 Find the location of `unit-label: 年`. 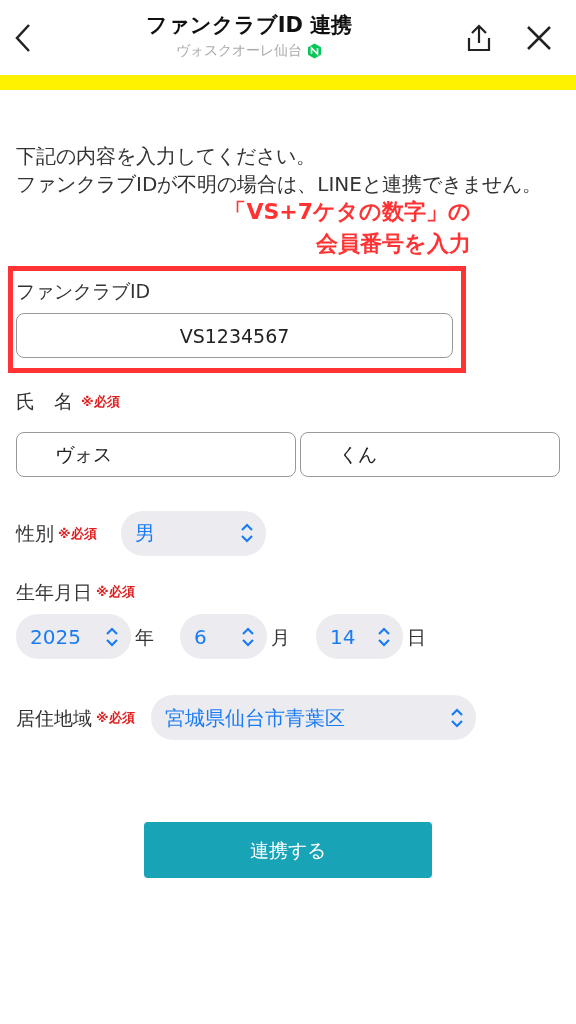

unit-label: 年 is located at coordinates (144, 637).